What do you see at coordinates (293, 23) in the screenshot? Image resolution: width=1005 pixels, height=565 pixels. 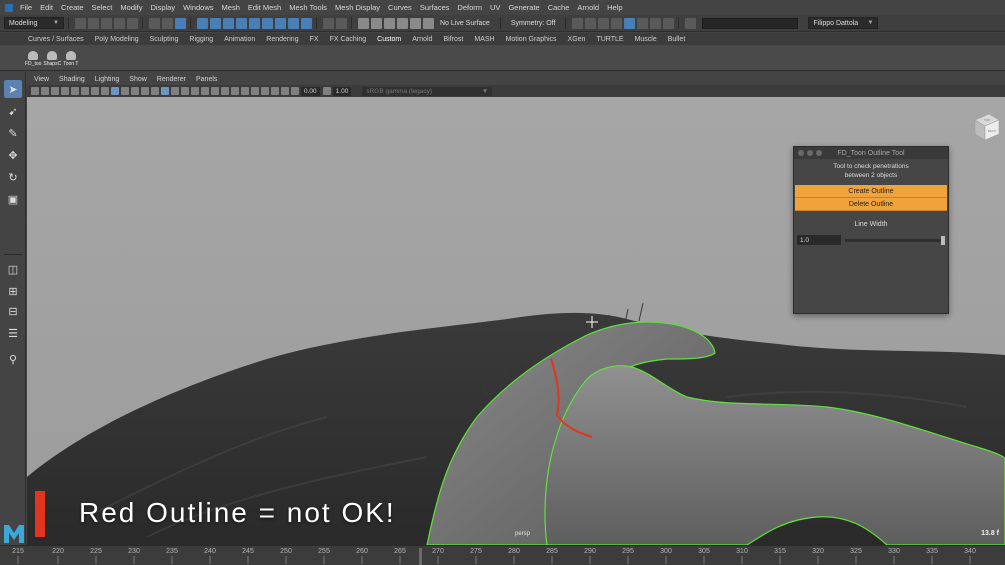 I see `snap-live-icon` at bounding box center [293, 23].